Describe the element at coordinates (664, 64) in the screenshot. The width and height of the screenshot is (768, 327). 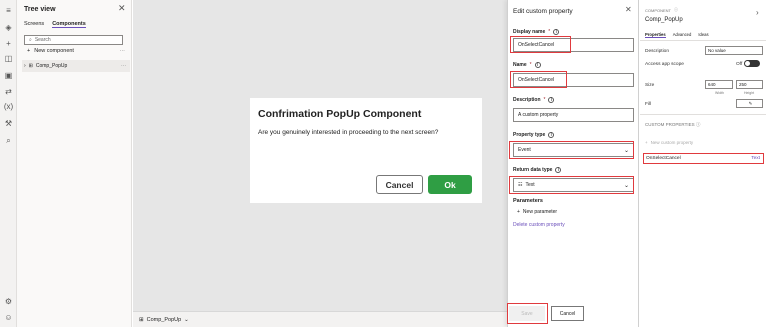
I see `access-scope-label: Access app scope` at that location.